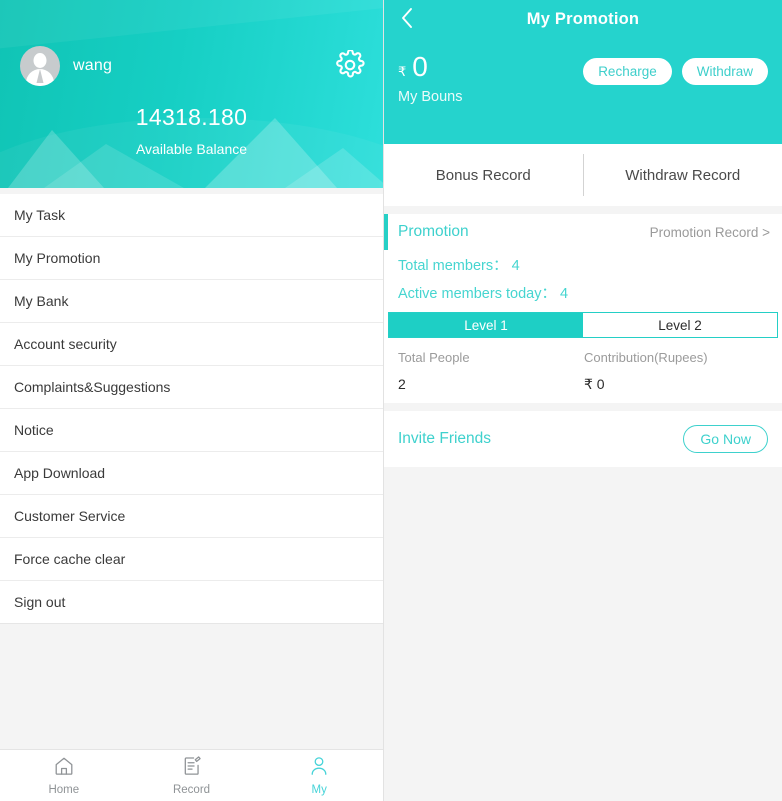 The width and height of the screenshot is (782, 801). Describe the element at coordinates (434, 357) in the screenshot. I see `column-header-total-people: Total People` at that location.